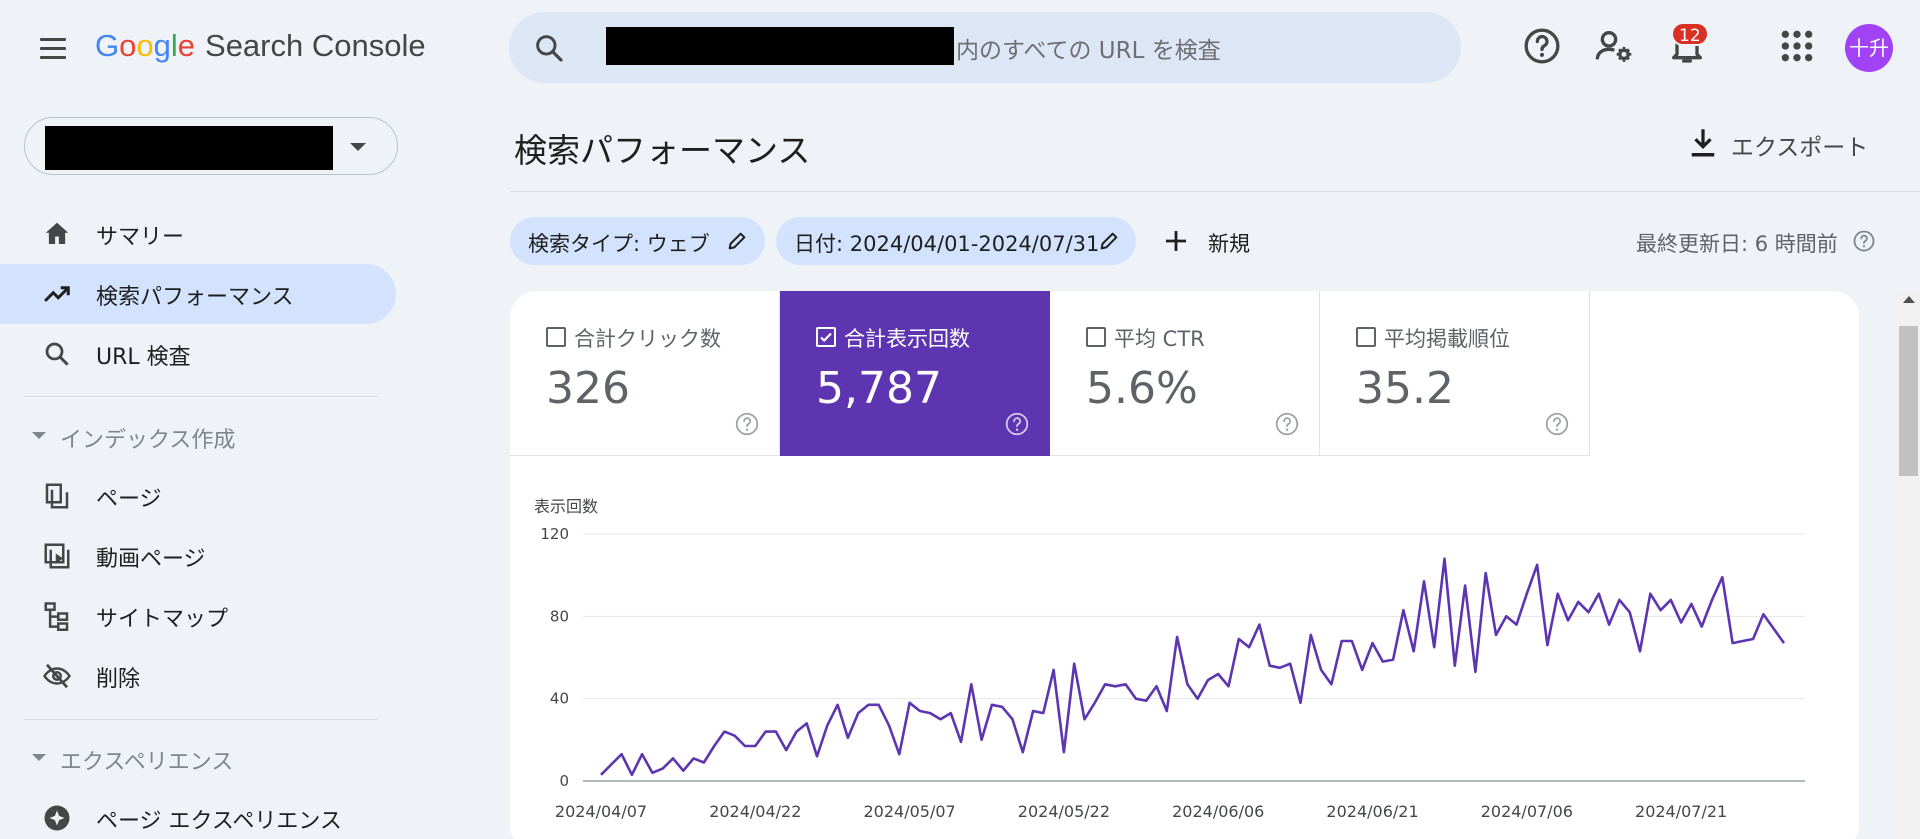  I want to click on y-tick-label: 40, so click(559, 699).